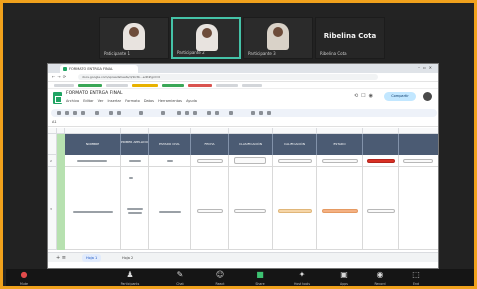 The image size is (477, 289). What do you see at coordinates (295, 144) in the screenshot?
I see `header-cell: CALIFICACIÓN` at bounding box center [295, 144].